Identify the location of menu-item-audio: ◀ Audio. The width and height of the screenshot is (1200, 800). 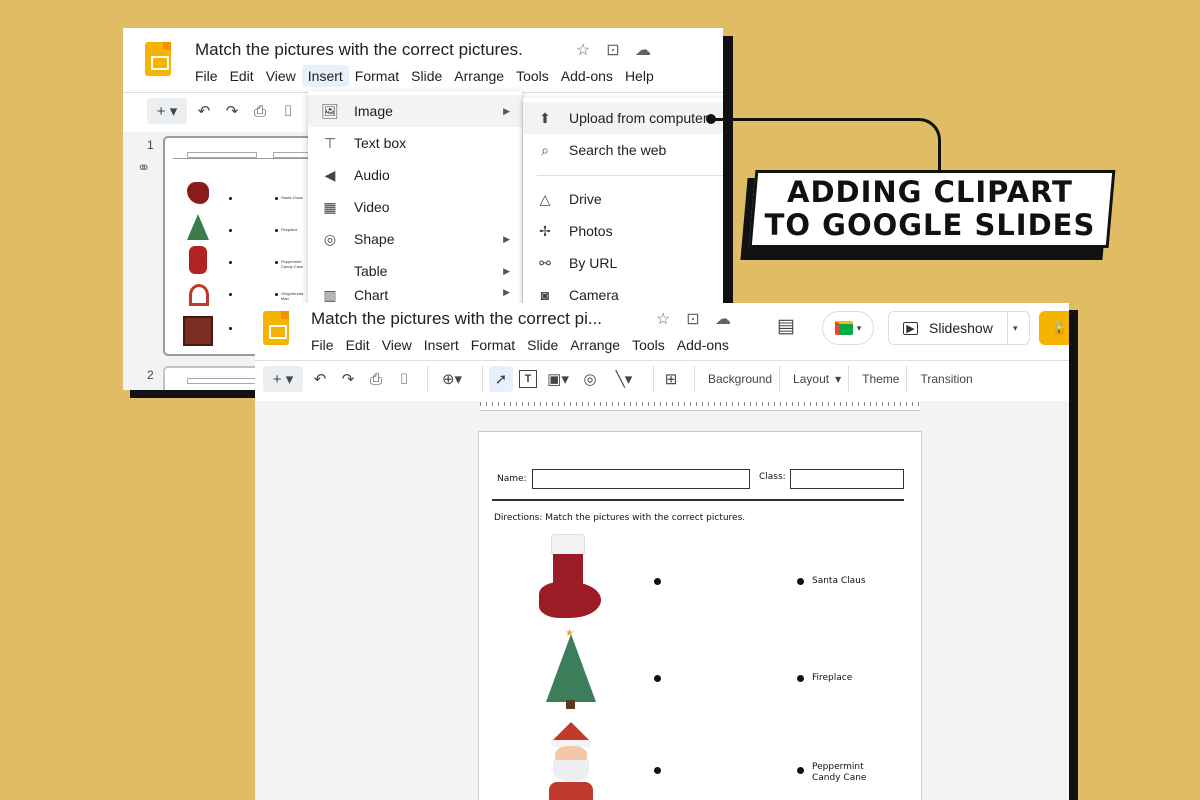
(415, 175).